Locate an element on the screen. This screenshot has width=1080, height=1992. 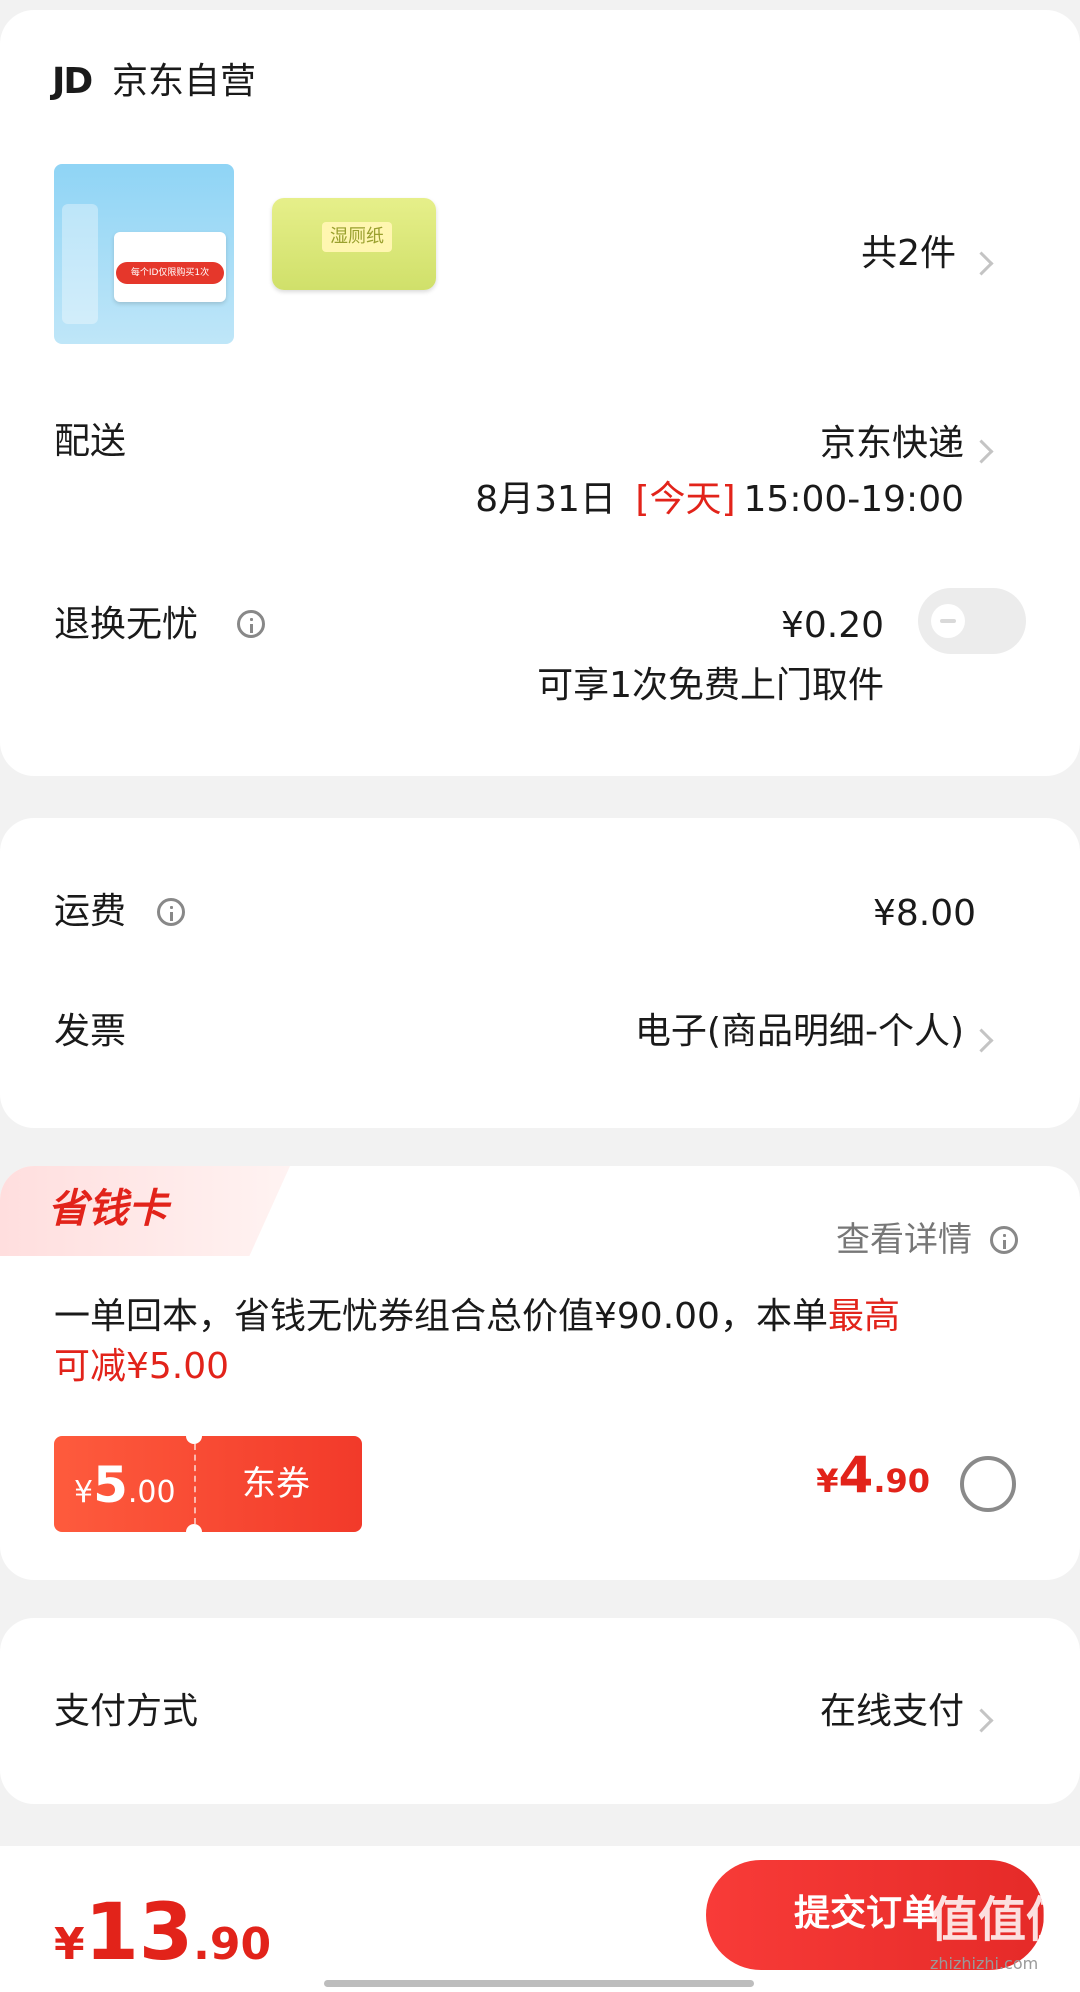
savings-card-price: ¥4.90 is located at coordinates (873, 1475).